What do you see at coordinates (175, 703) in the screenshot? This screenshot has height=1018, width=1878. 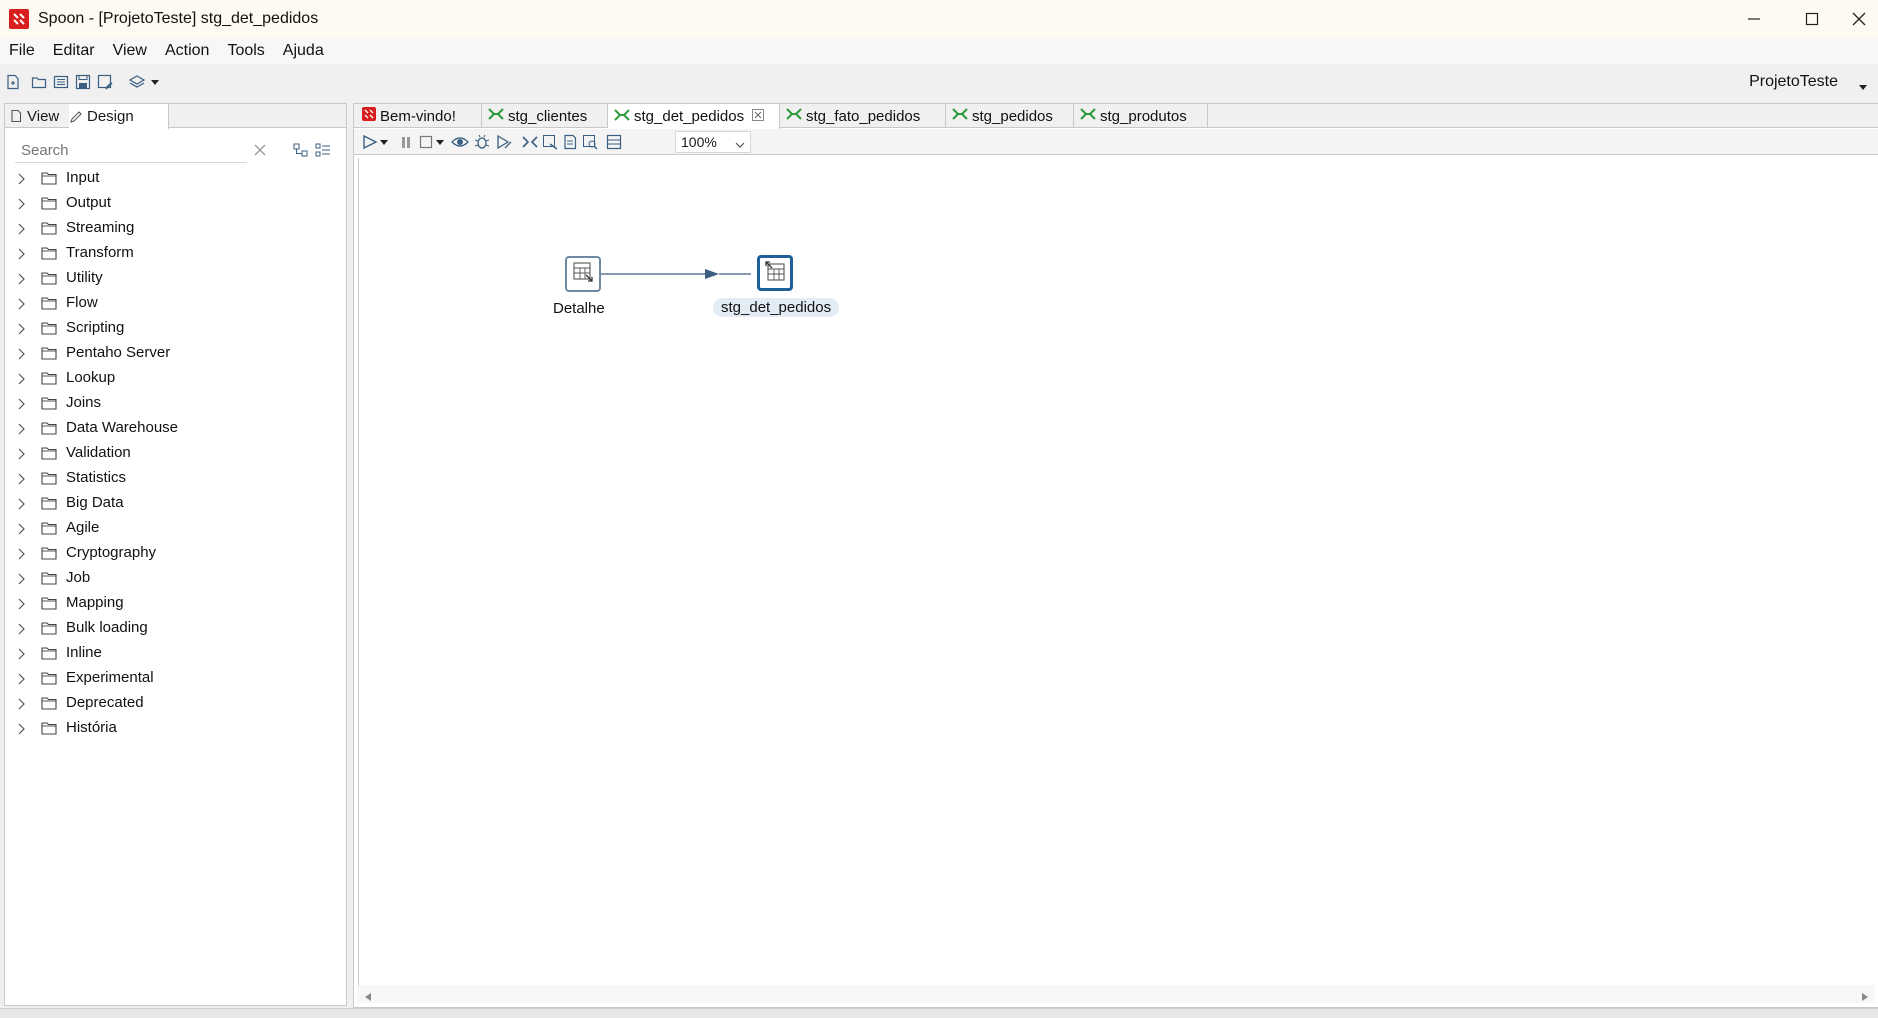 I see `tree-category: Deprecated` at bounding box center [175, 703].